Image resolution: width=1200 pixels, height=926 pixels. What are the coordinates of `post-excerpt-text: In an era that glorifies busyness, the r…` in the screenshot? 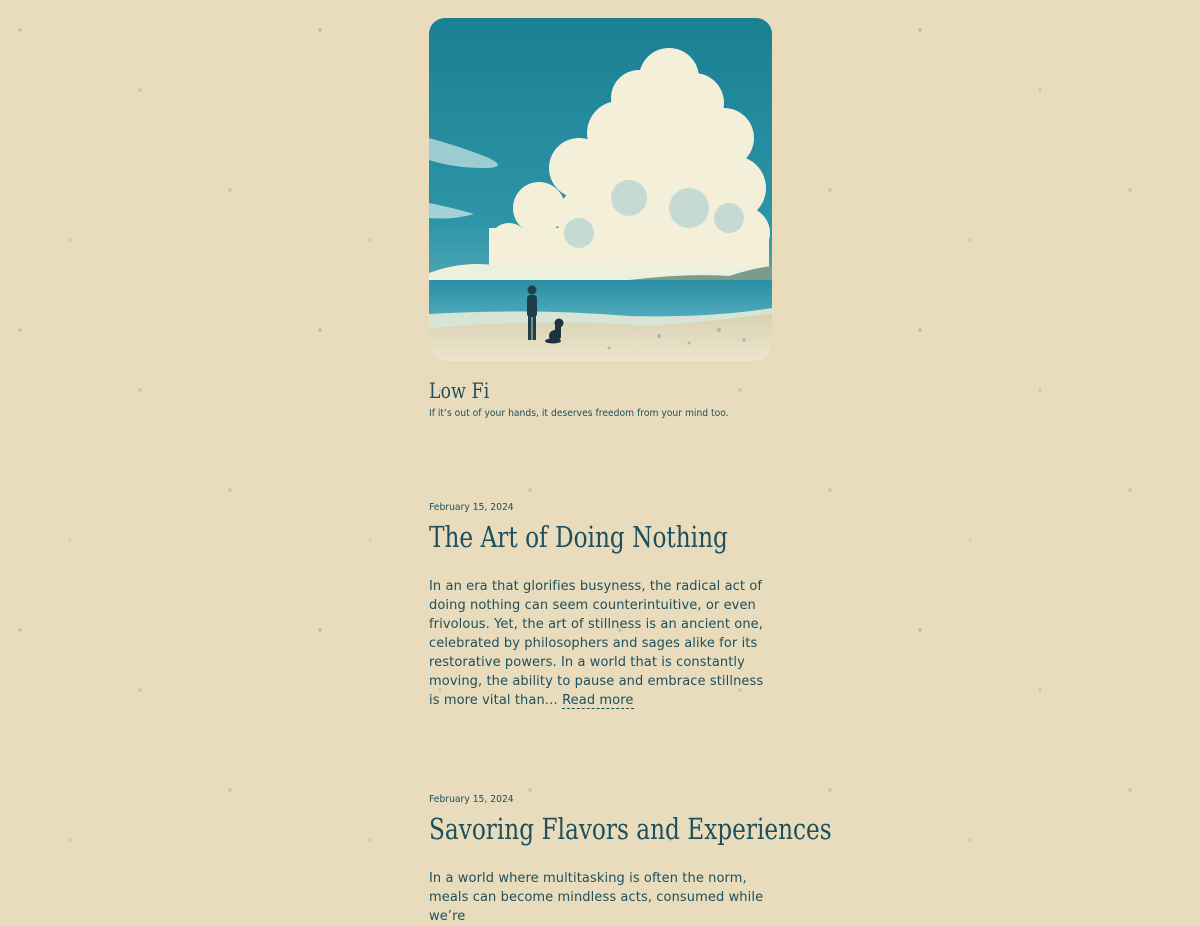 It's located at (596, 643).